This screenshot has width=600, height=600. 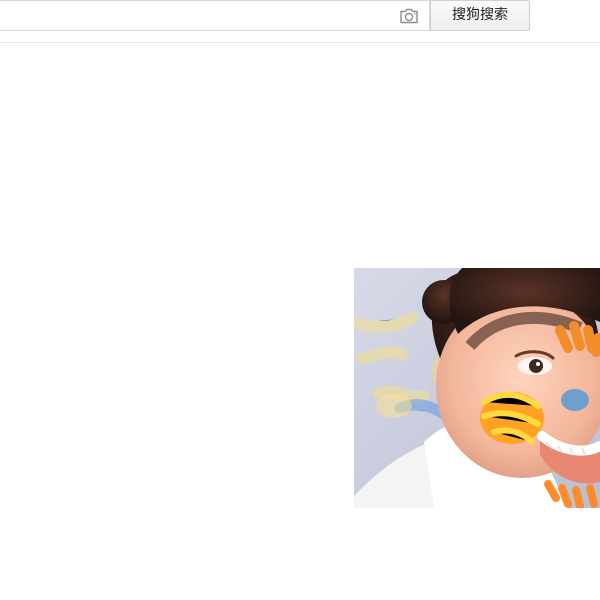 I want to click on camera-icon, so click(x=409, y=16).